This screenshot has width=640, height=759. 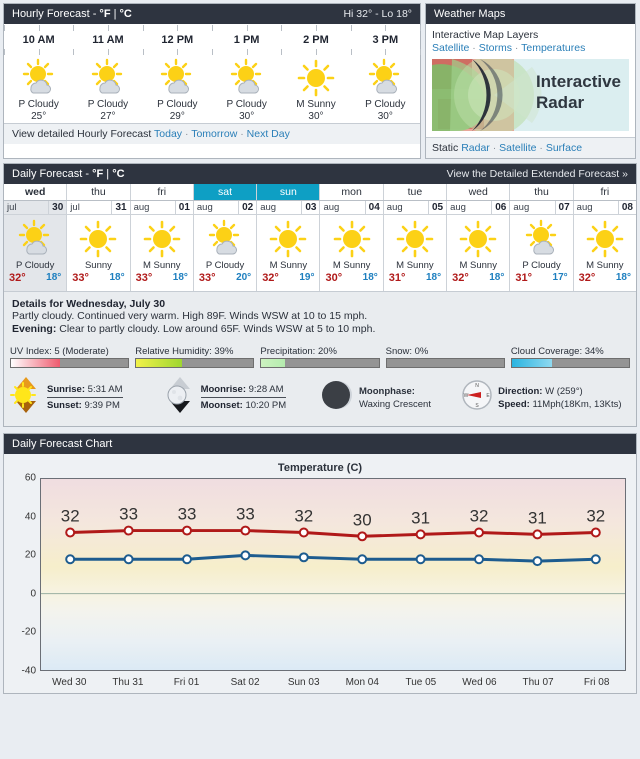 What do you see at coordinates (177, 40) in the screenshot?
I see `hour-column: 12 PM` at bounding box center [177, 40].